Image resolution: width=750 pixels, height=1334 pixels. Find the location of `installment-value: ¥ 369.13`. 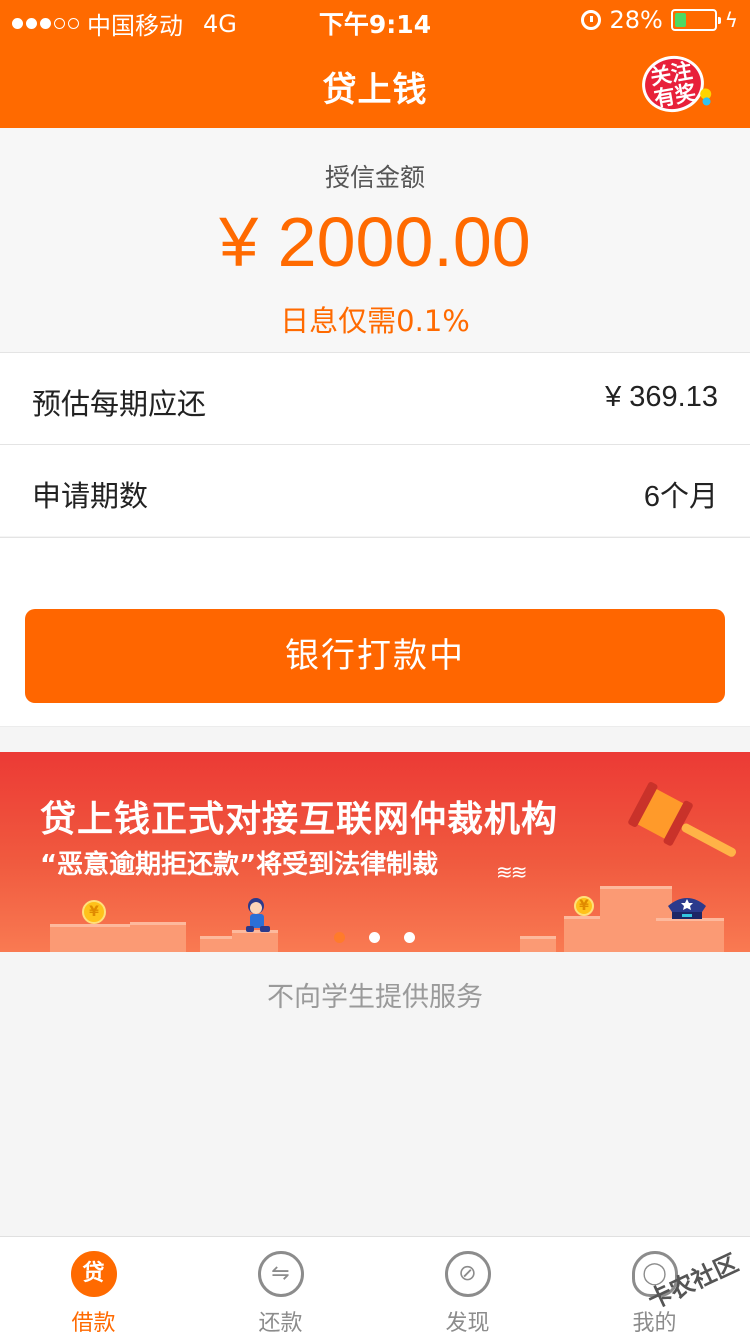

installment-value: ¥ 369.13 is located at coordinates (661, 397).